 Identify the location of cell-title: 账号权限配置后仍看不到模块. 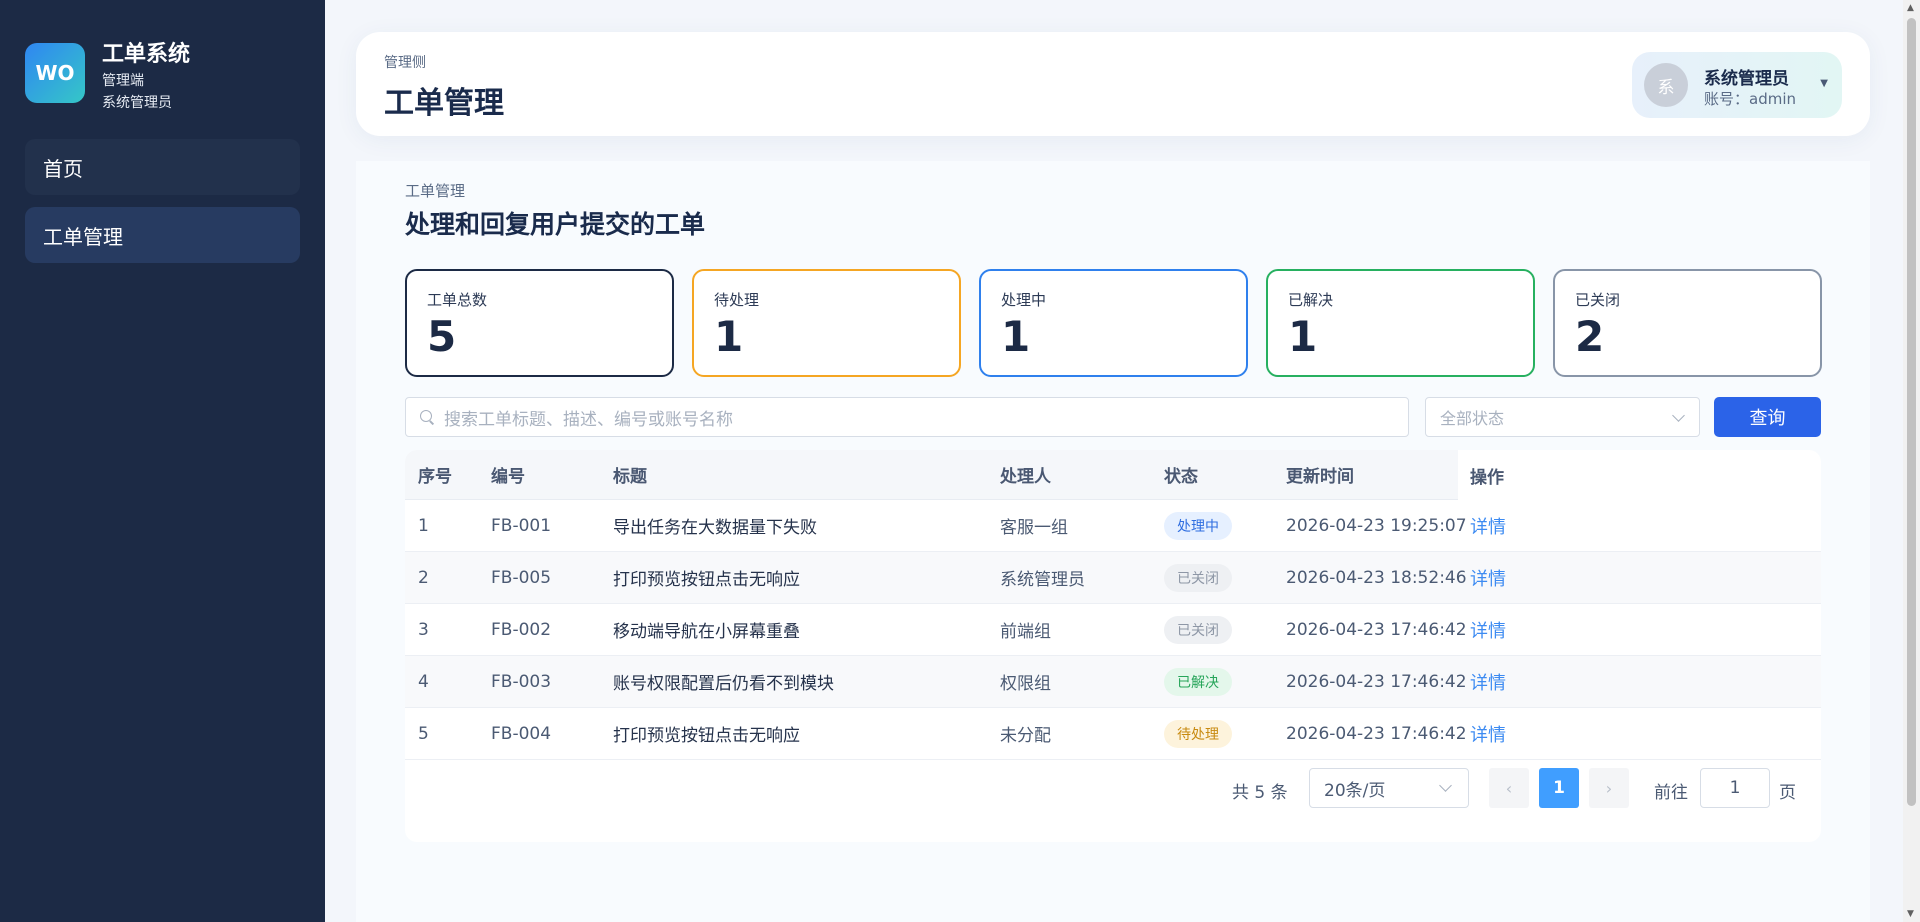
(723, 684).